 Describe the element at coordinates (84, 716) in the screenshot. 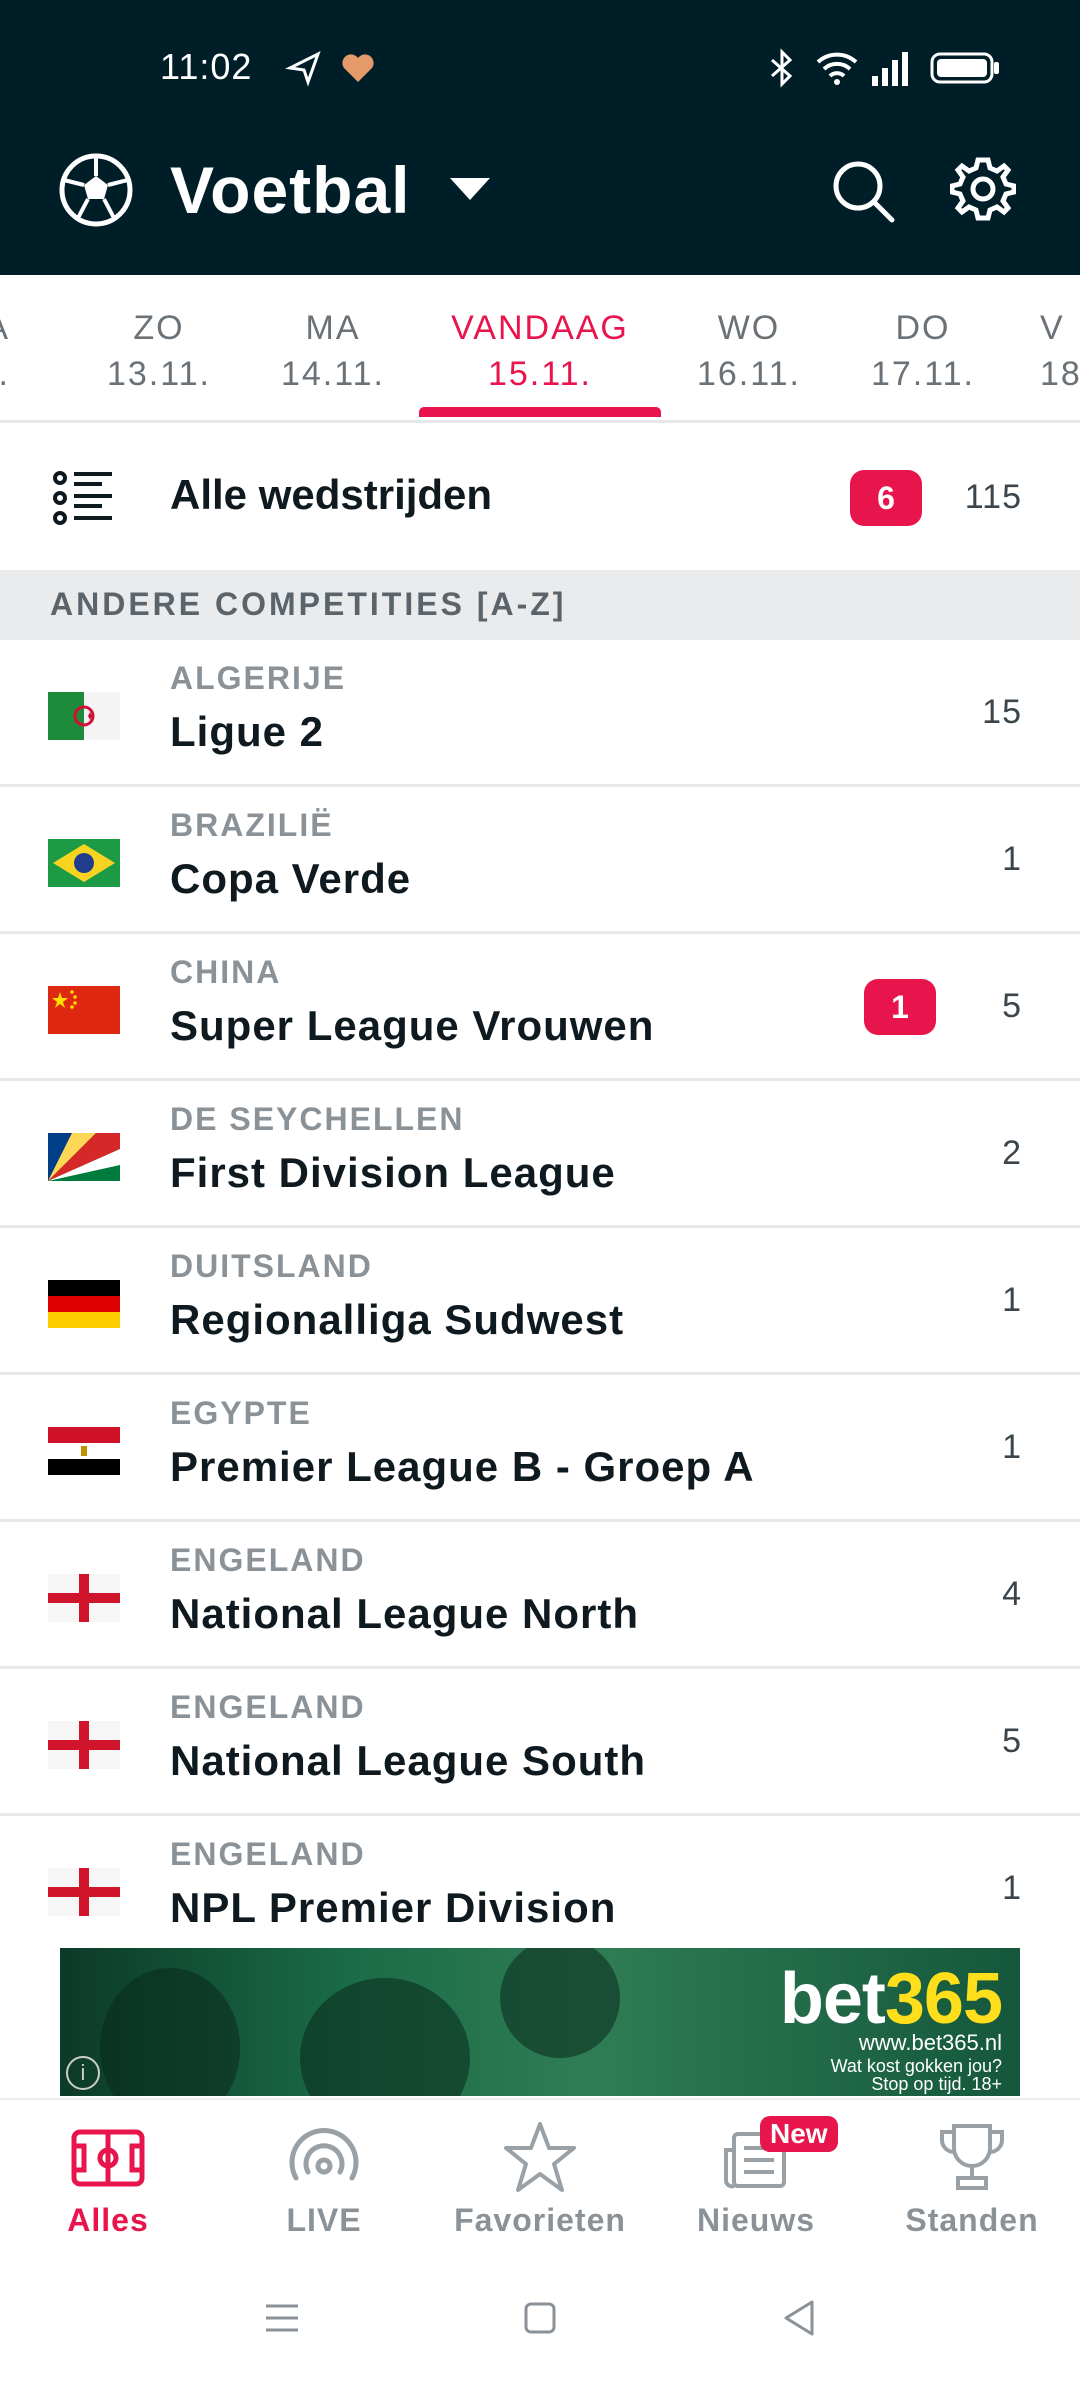

I see `algeria-flag-icon` at that location.